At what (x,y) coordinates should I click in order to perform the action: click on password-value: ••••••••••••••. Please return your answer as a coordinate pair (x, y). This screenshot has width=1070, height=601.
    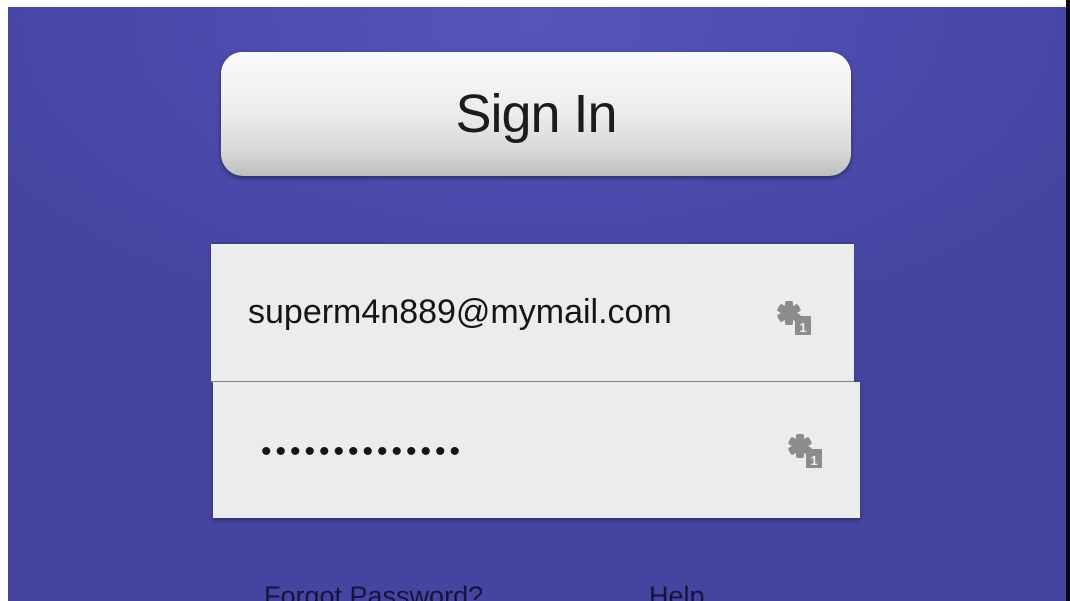
    Looking at the image, I should click on (363, 451).